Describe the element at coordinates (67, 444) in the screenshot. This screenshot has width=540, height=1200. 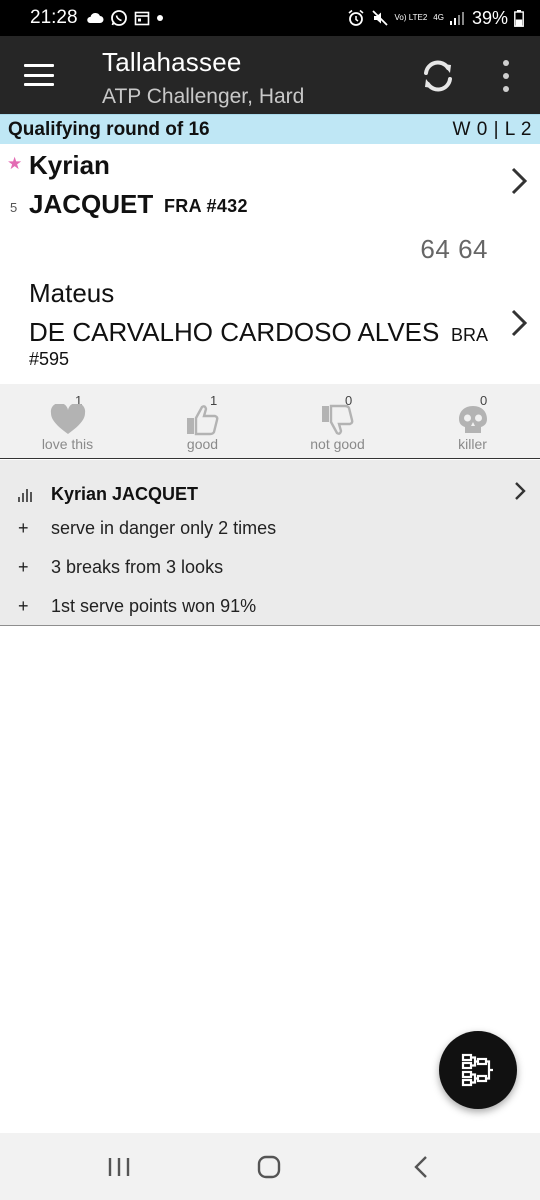
I see `reaction-label: love this` at that location.